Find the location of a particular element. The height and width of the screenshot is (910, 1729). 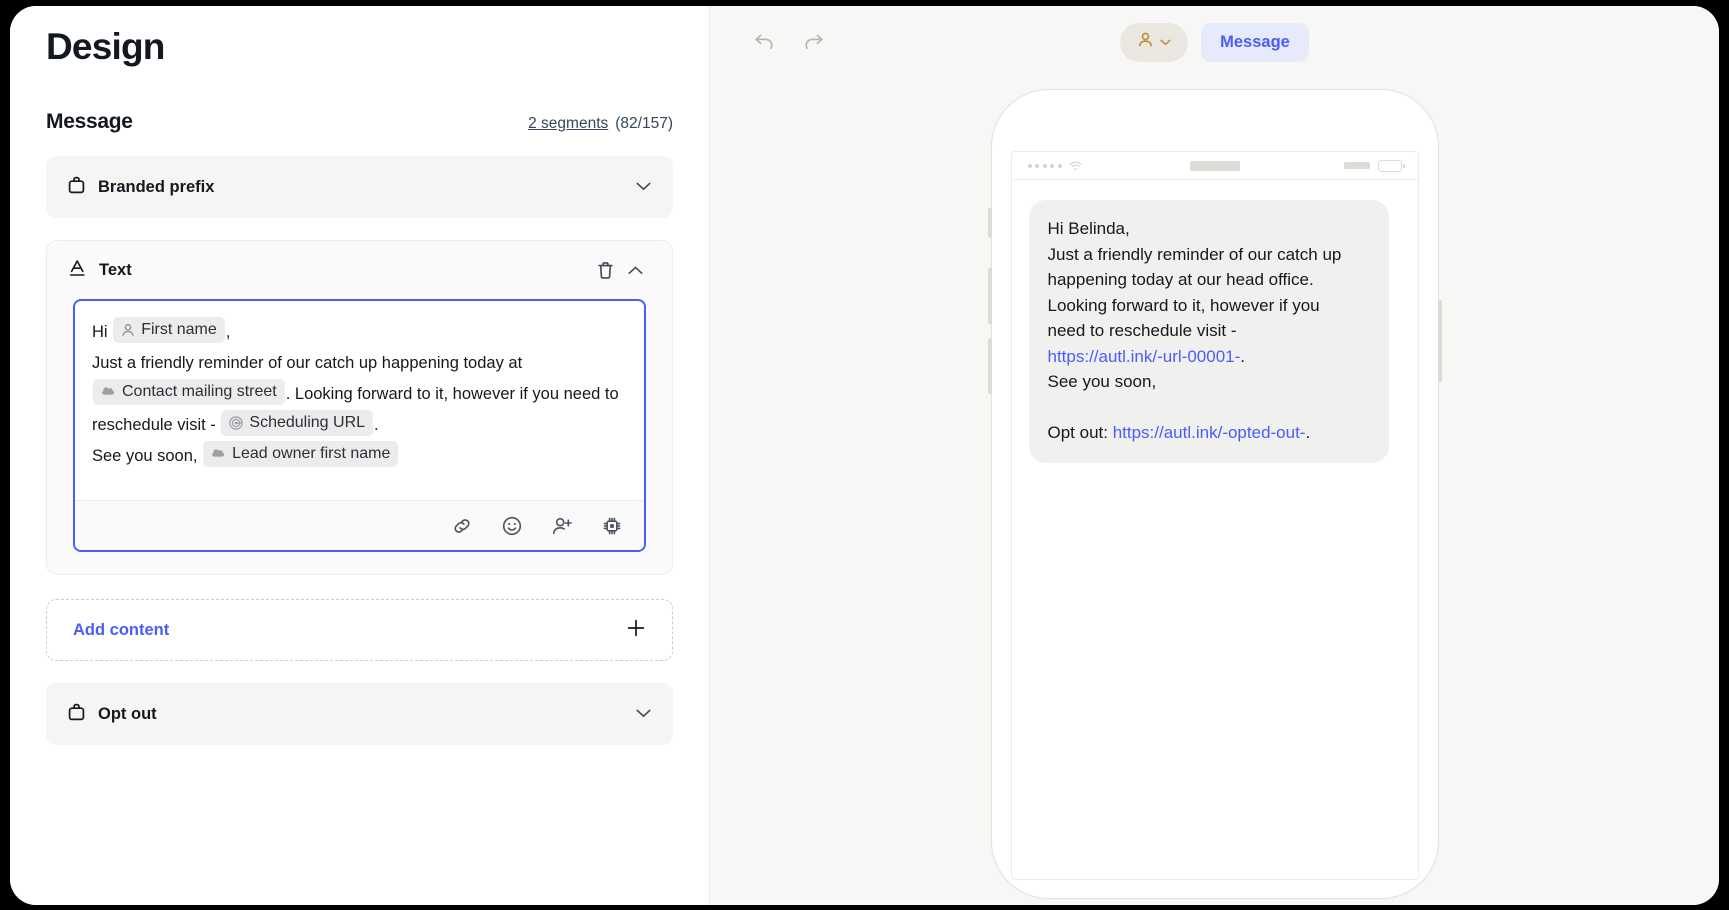

editor-line-1: Hi First name , is located at coordinates (359, 332).